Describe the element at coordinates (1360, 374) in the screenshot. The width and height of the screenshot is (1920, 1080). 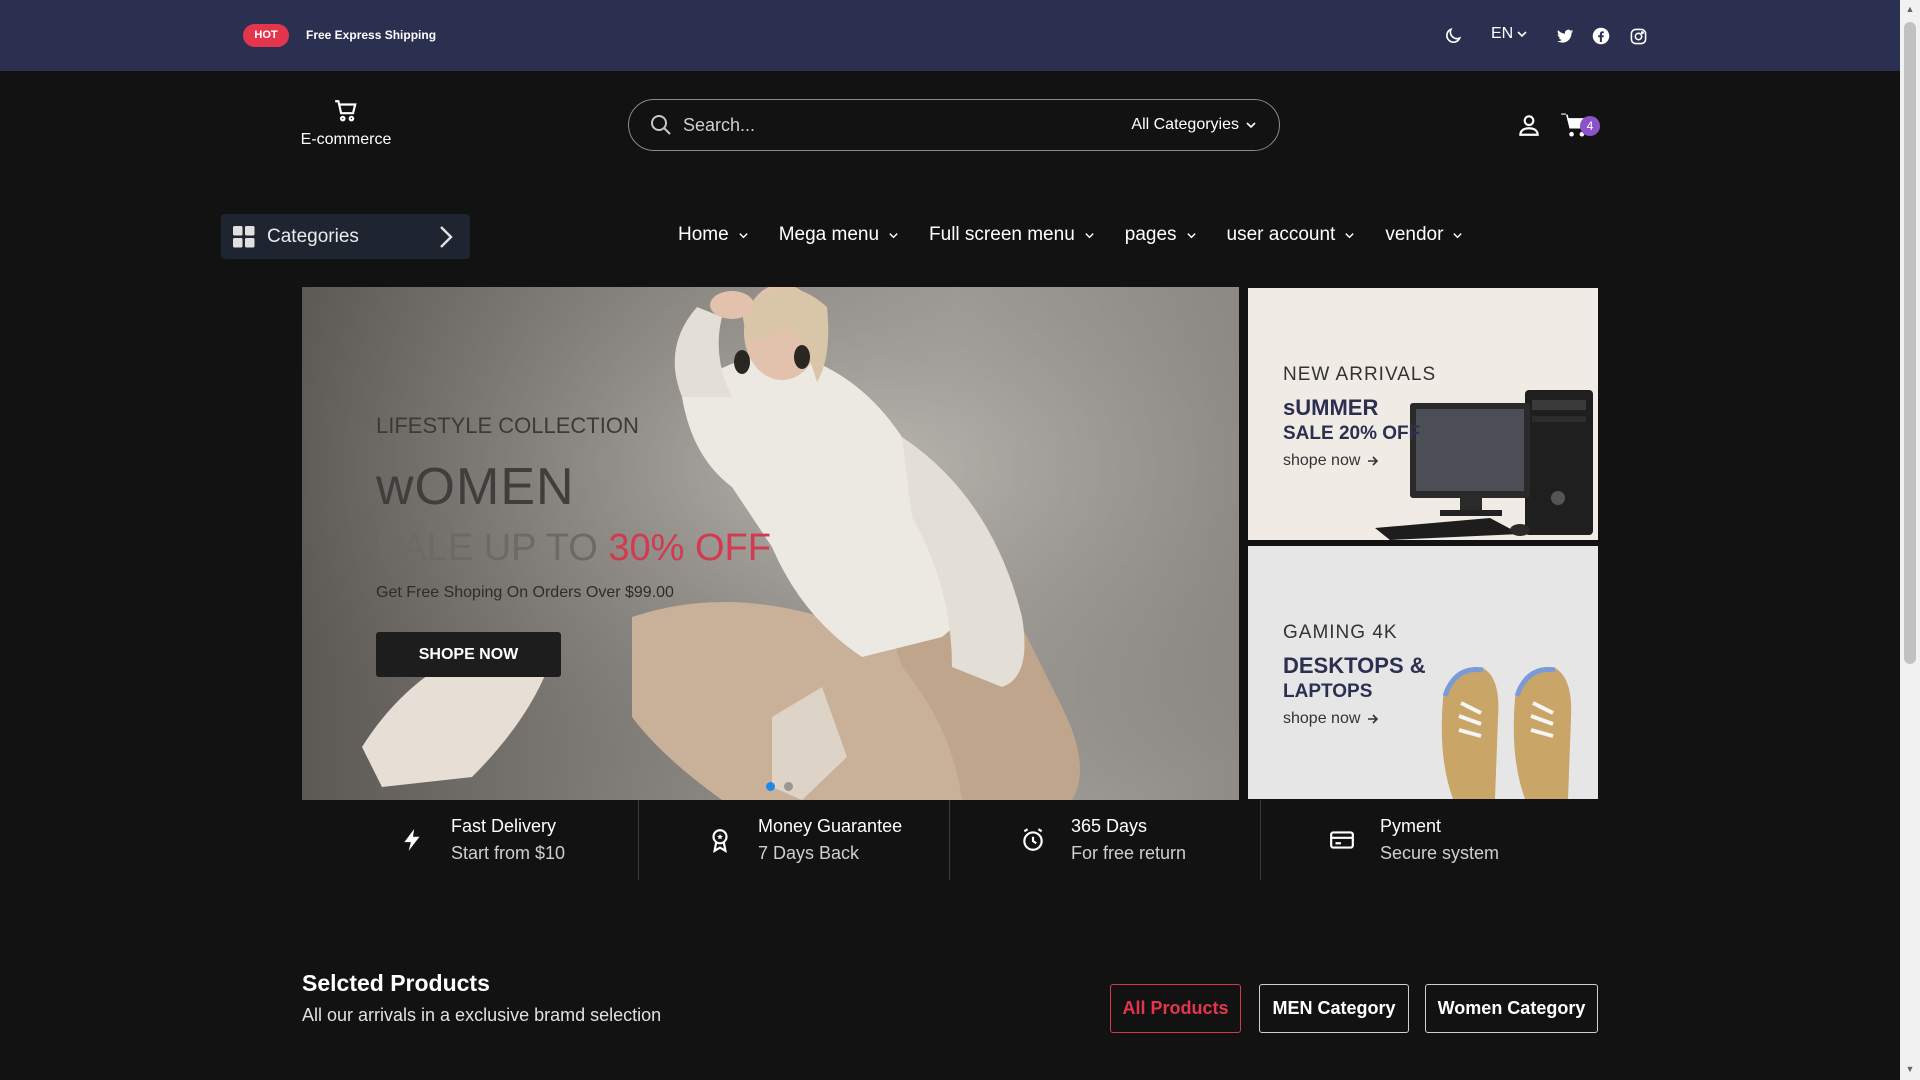
I see `banner-kicker: NEW ARRIVALS` at that location.